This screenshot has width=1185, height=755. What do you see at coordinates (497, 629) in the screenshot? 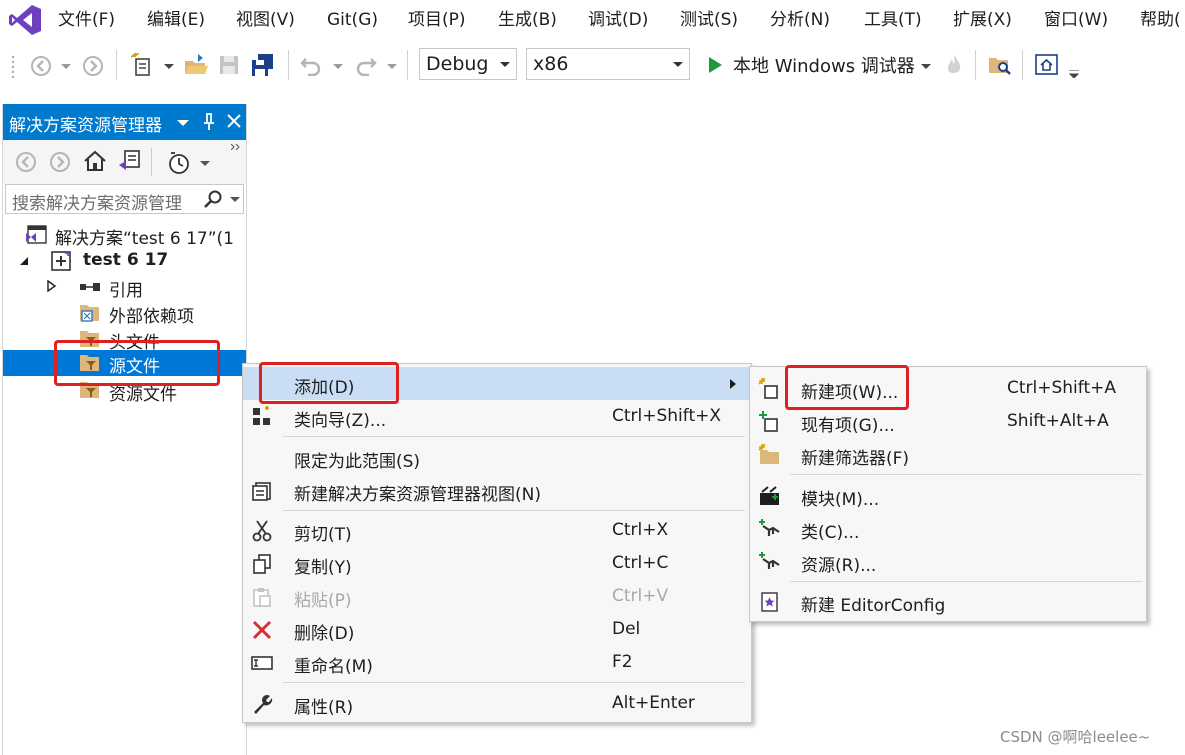
I see `menu-item-delete: 删除(D) Del` at bounding box center [497, 629].